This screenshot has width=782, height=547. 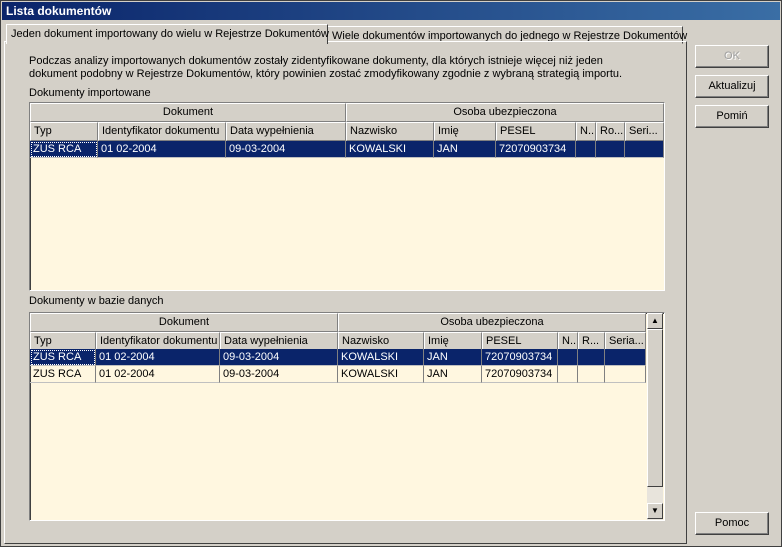 What do you see at coordinates (162, 131) in the screenshot?
I see `column-header-document-id: Identyfikator dokumentu` at bounding box center [162, 131].